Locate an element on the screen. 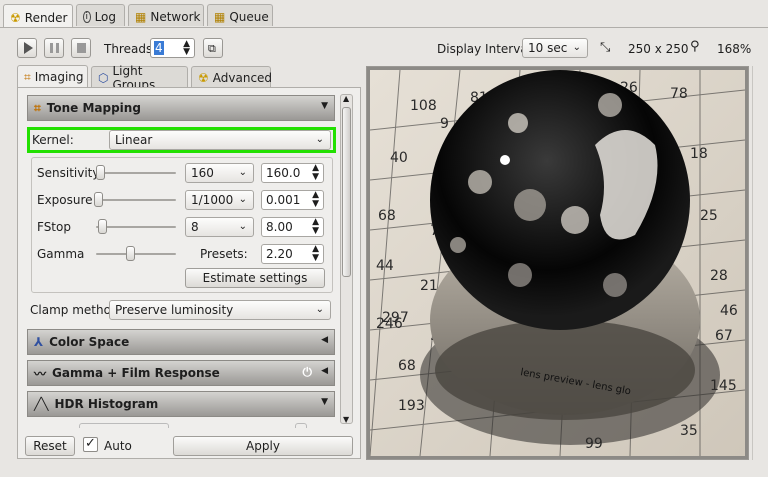 This screenshot has width=768, height=477. chevron-down-icon: ▼ is located at coordinates (324, 402).